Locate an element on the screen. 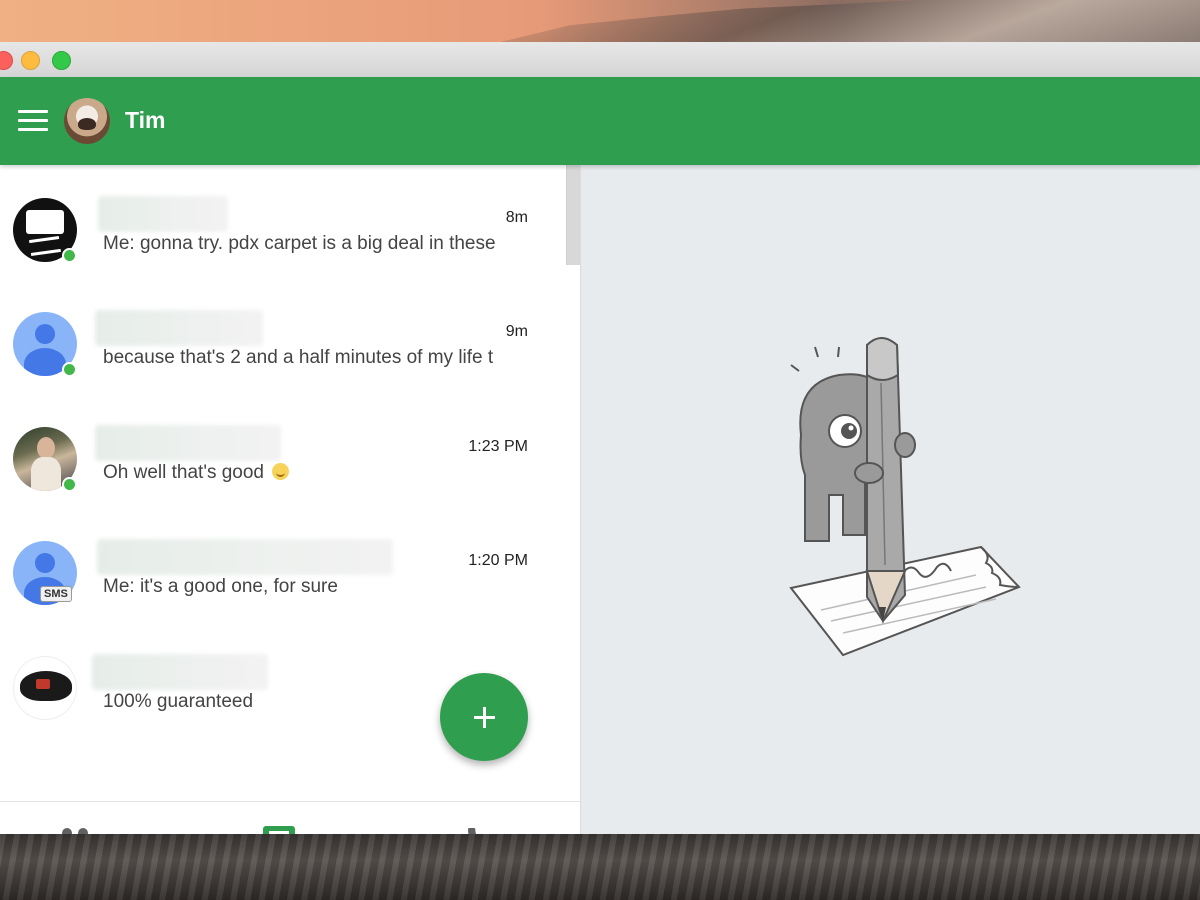 This screenshot has height=900, width=1200. conversation-snippet: Me: it's a good one, for sure is located at coordinates (220, 586).